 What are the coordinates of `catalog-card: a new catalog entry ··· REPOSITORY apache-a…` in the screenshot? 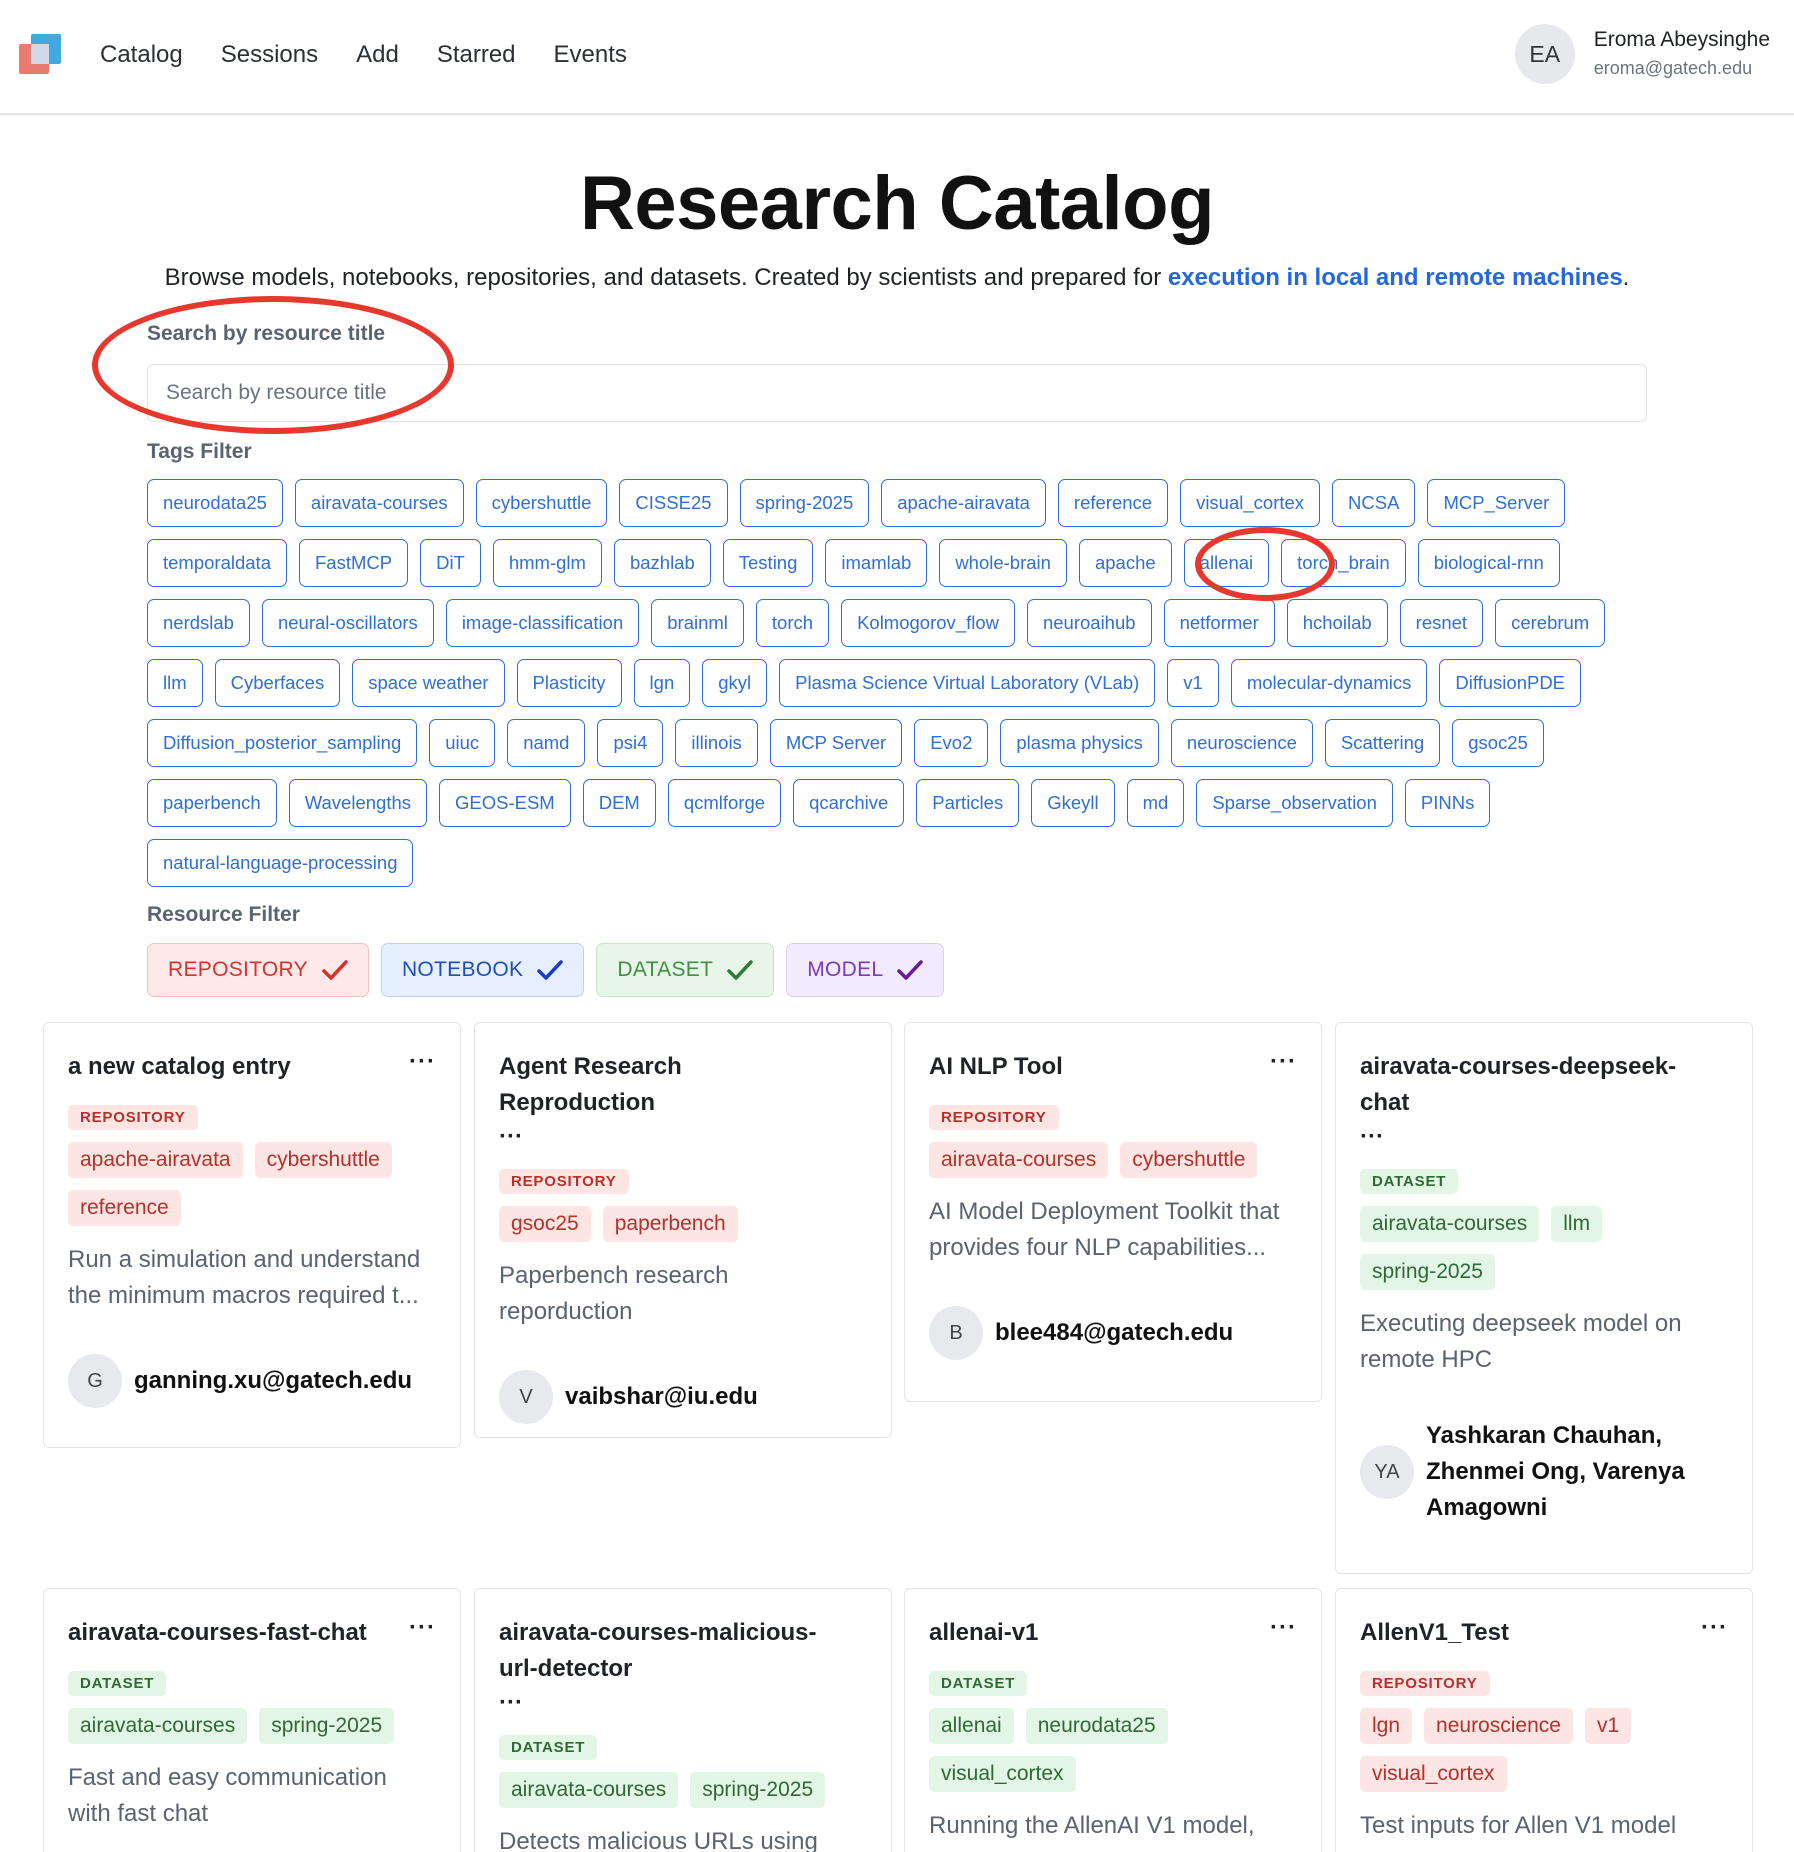 It's located at (252, 1235).